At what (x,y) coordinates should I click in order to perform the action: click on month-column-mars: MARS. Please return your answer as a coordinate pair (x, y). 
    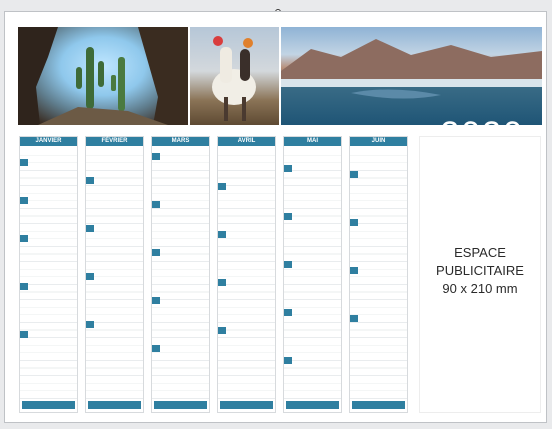
    Looking at the image, I should click on (180, 274).